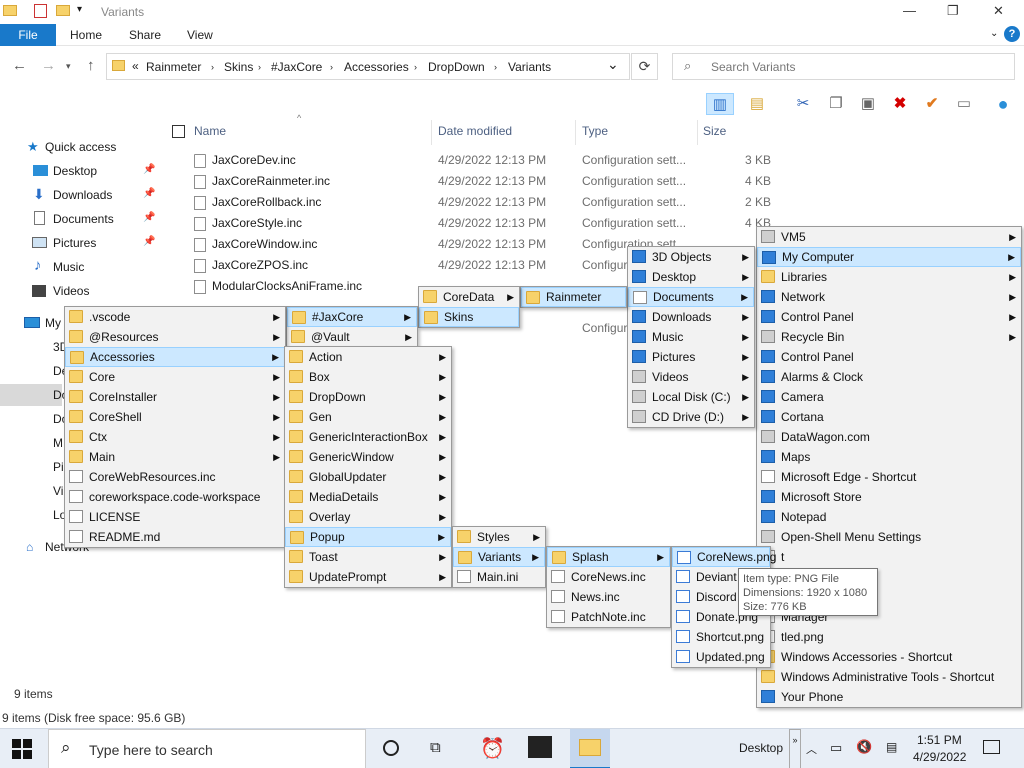 Image resolution: width=1024 pixels, height=768 pixels. I want to click on properties-globe-icon: ●, so click(1003, 104).